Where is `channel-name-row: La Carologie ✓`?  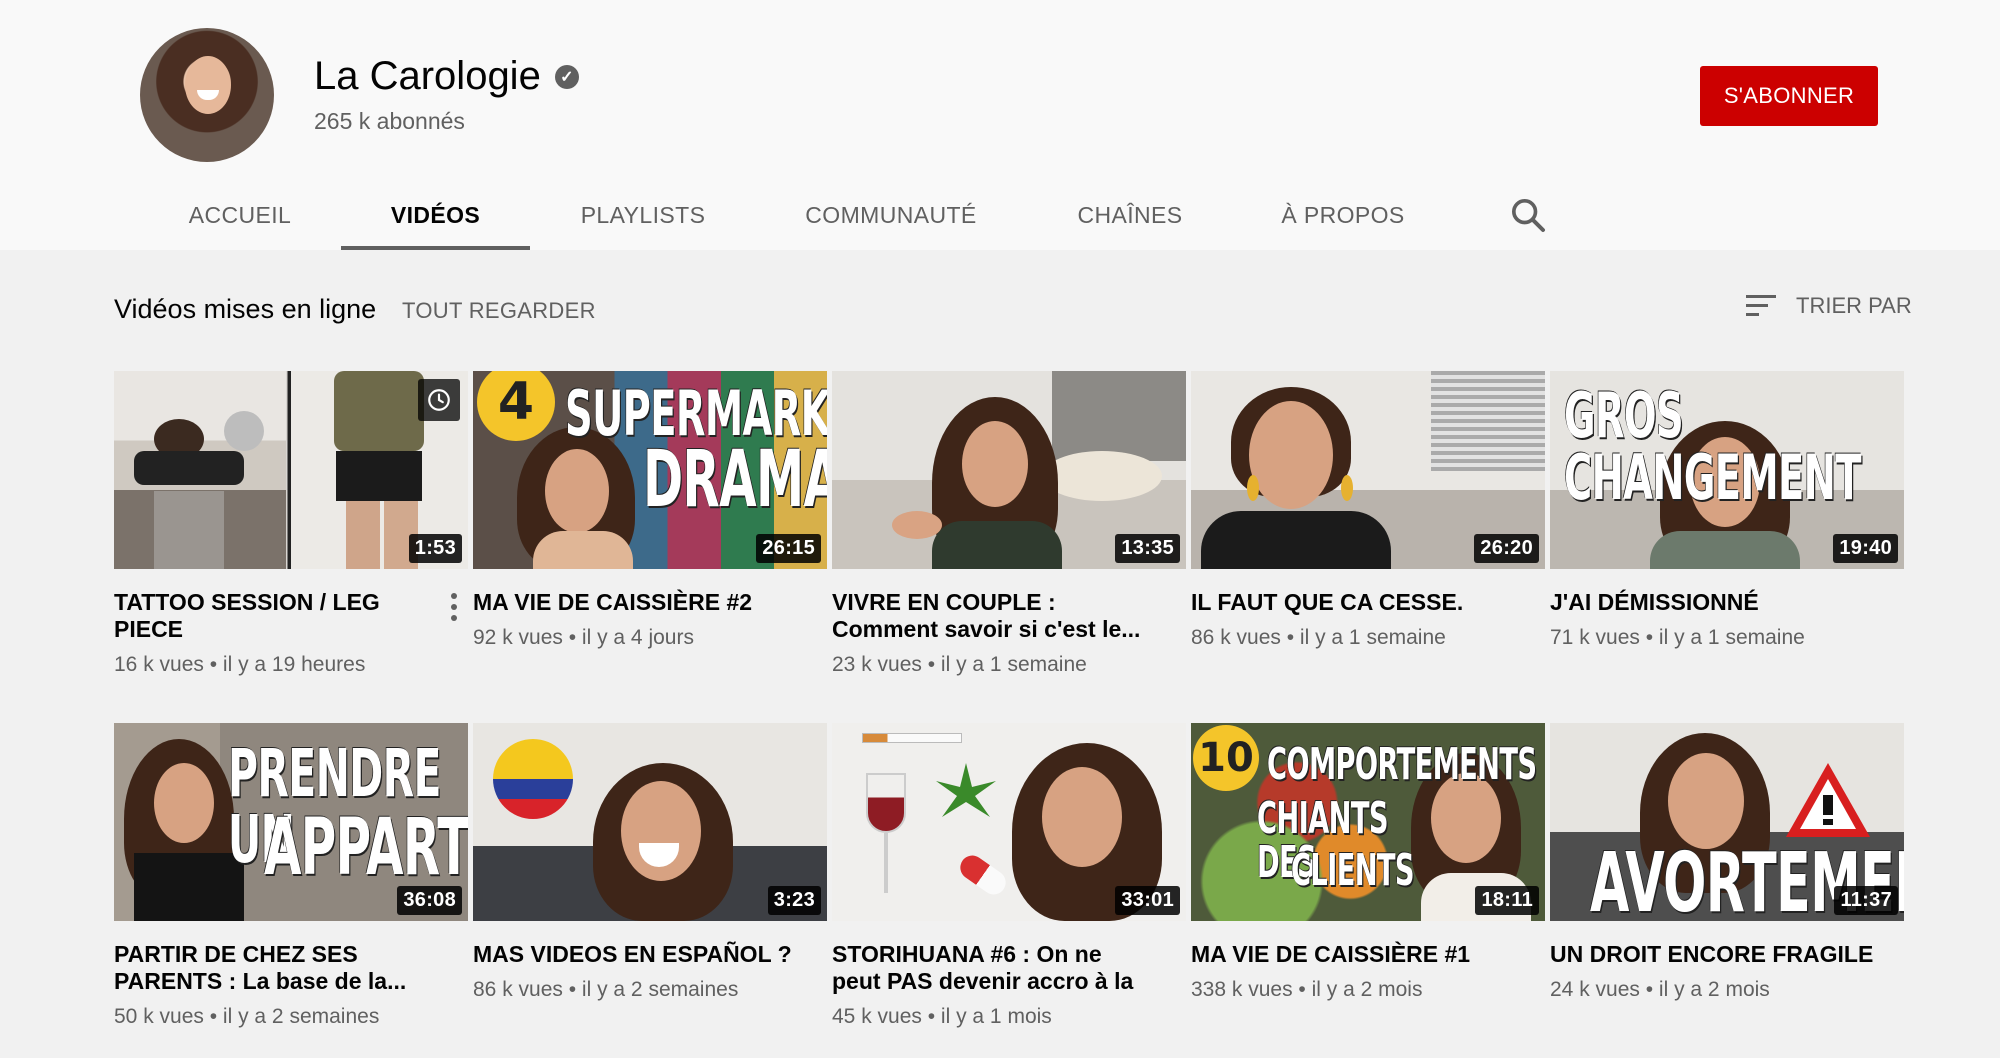 channel-name-row: La Carologie ✓ is located at coordinates (446, 76).